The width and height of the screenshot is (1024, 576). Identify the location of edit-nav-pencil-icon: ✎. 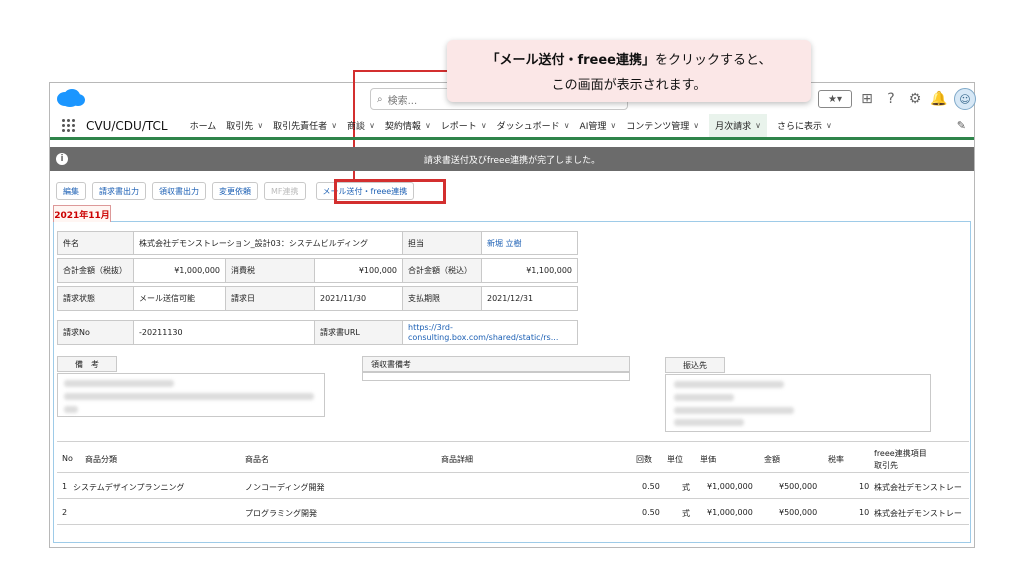
(961, 125).